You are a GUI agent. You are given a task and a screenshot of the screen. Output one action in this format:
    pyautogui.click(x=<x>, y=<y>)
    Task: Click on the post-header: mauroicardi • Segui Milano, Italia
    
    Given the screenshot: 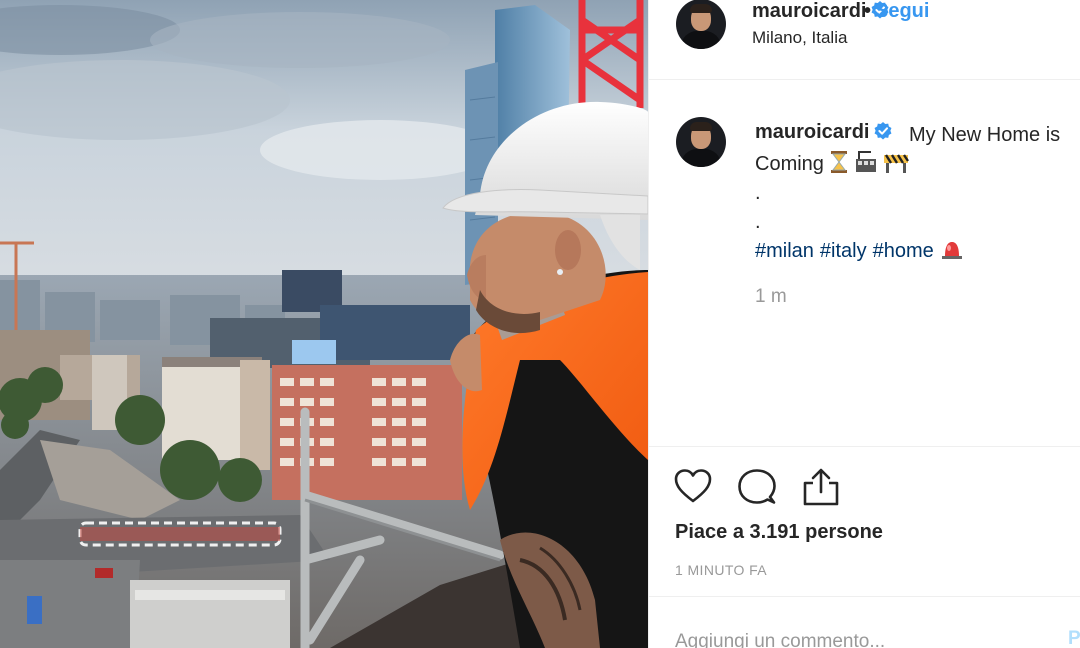 What is the action you would take?
    pyautogui.click(x=864, y=40)
    